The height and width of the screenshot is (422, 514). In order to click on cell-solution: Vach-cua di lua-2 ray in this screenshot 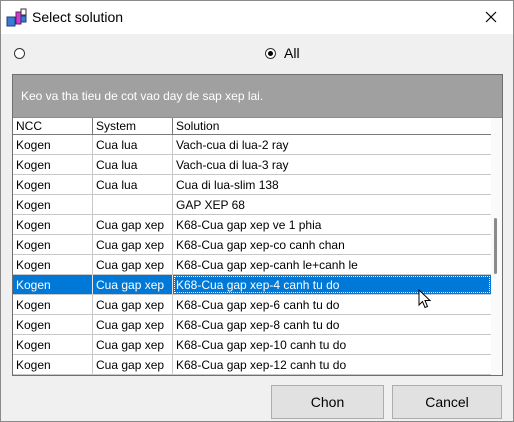, I will do `click(332, 144)`.